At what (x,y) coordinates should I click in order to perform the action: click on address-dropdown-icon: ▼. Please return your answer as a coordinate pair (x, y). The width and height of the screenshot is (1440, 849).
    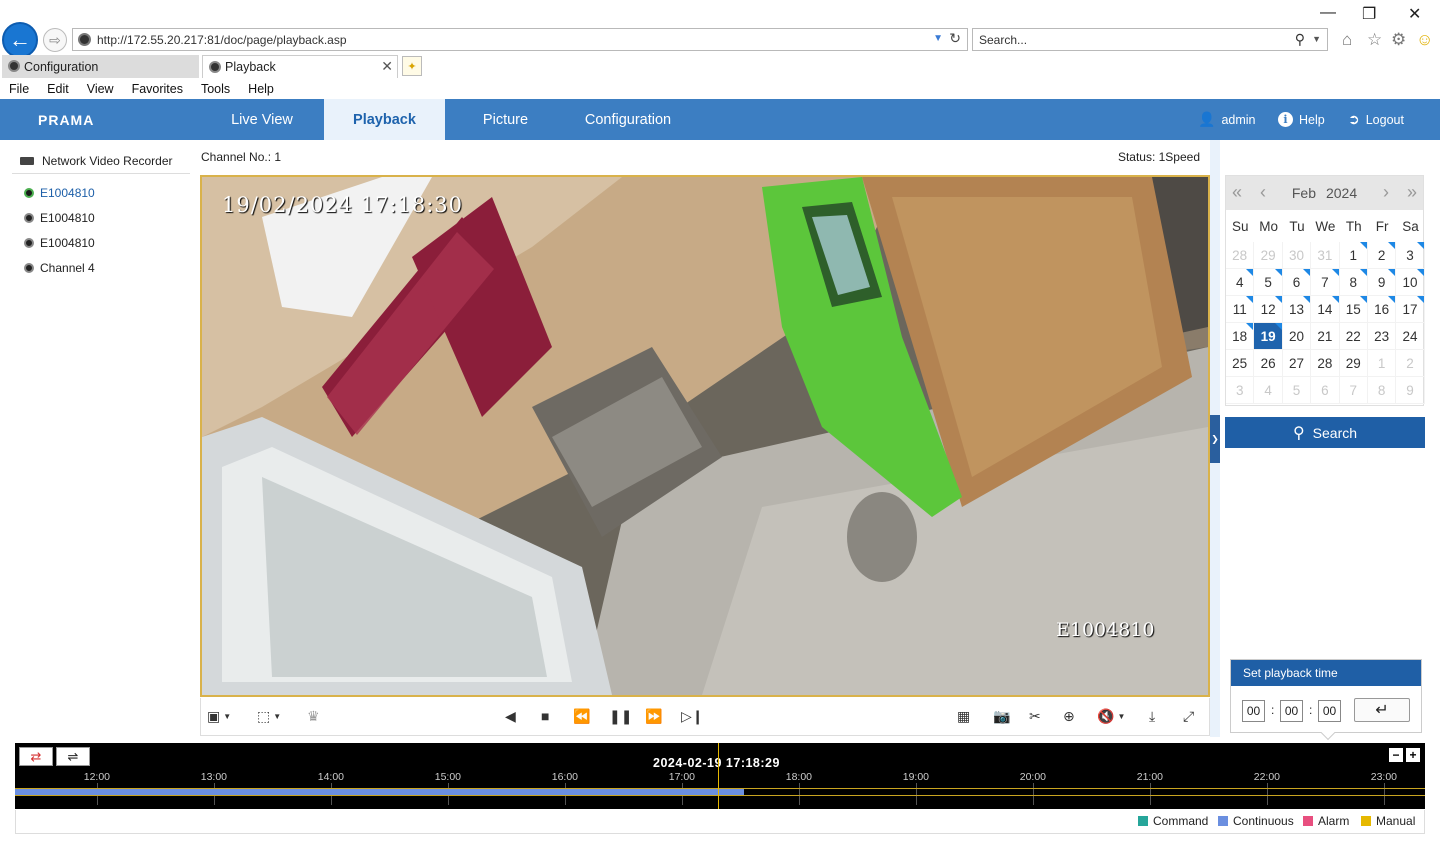
    Looking at the image, I should click on (938, 38).